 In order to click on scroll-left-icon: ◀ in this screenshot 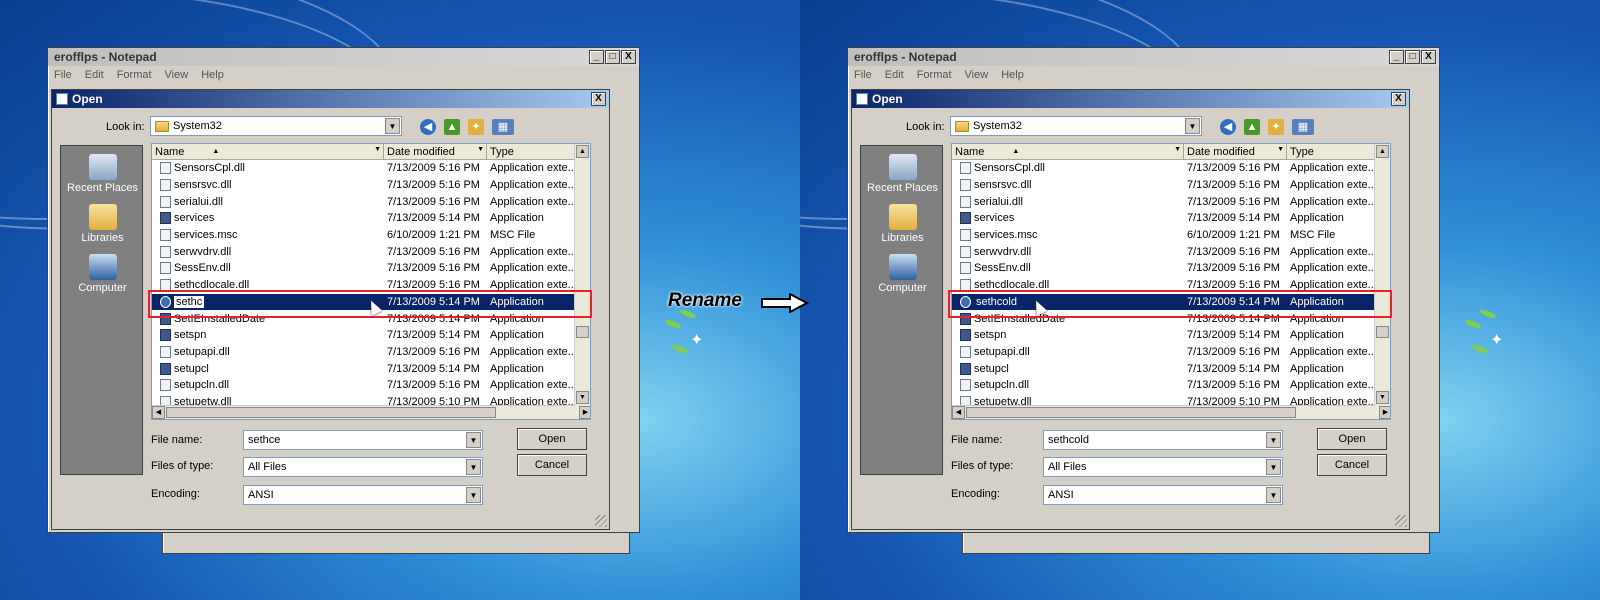, I will do `click(158, 412)`.